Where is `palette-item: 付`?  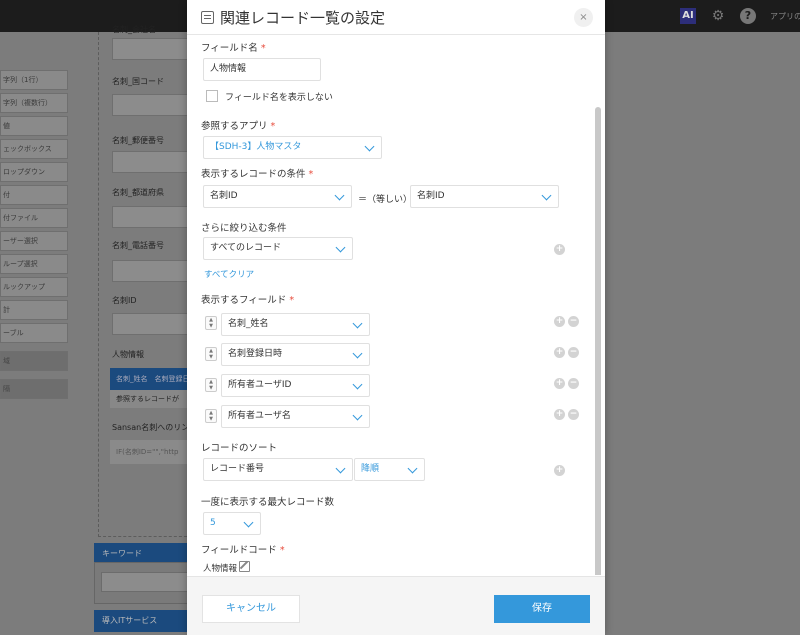
palette-item: 付 is located at coordinates (34, 195).